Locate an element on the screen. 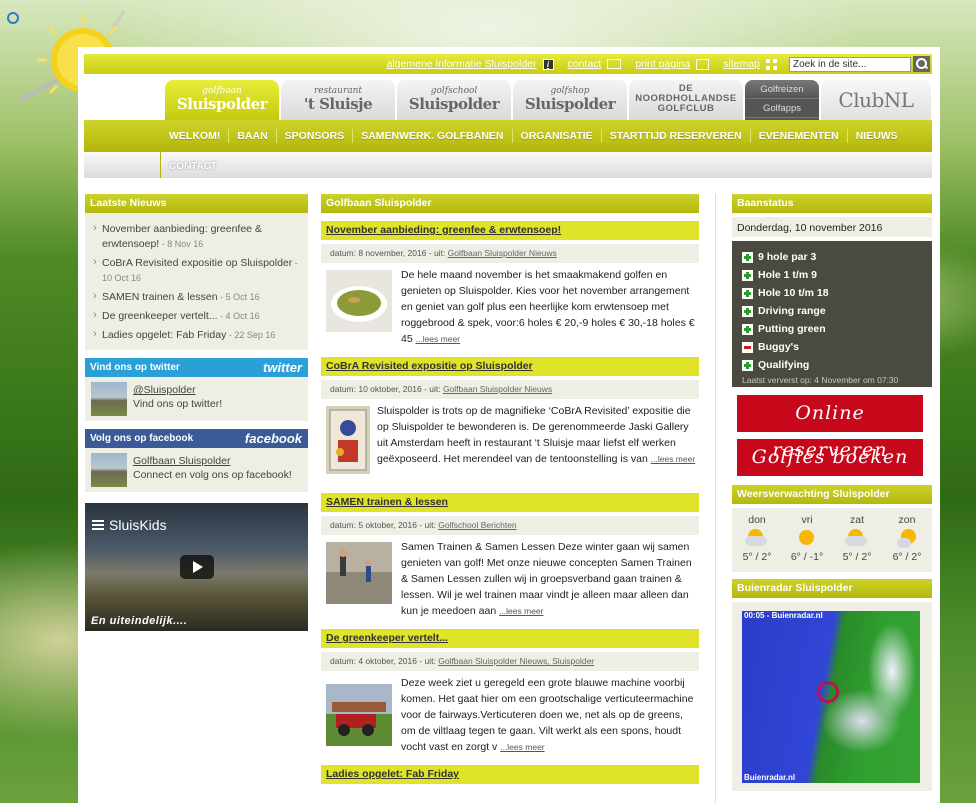 Image resolution: width=976 pixels, height=803 pixels. contact-link: contact is located at coordinates (595, 64).